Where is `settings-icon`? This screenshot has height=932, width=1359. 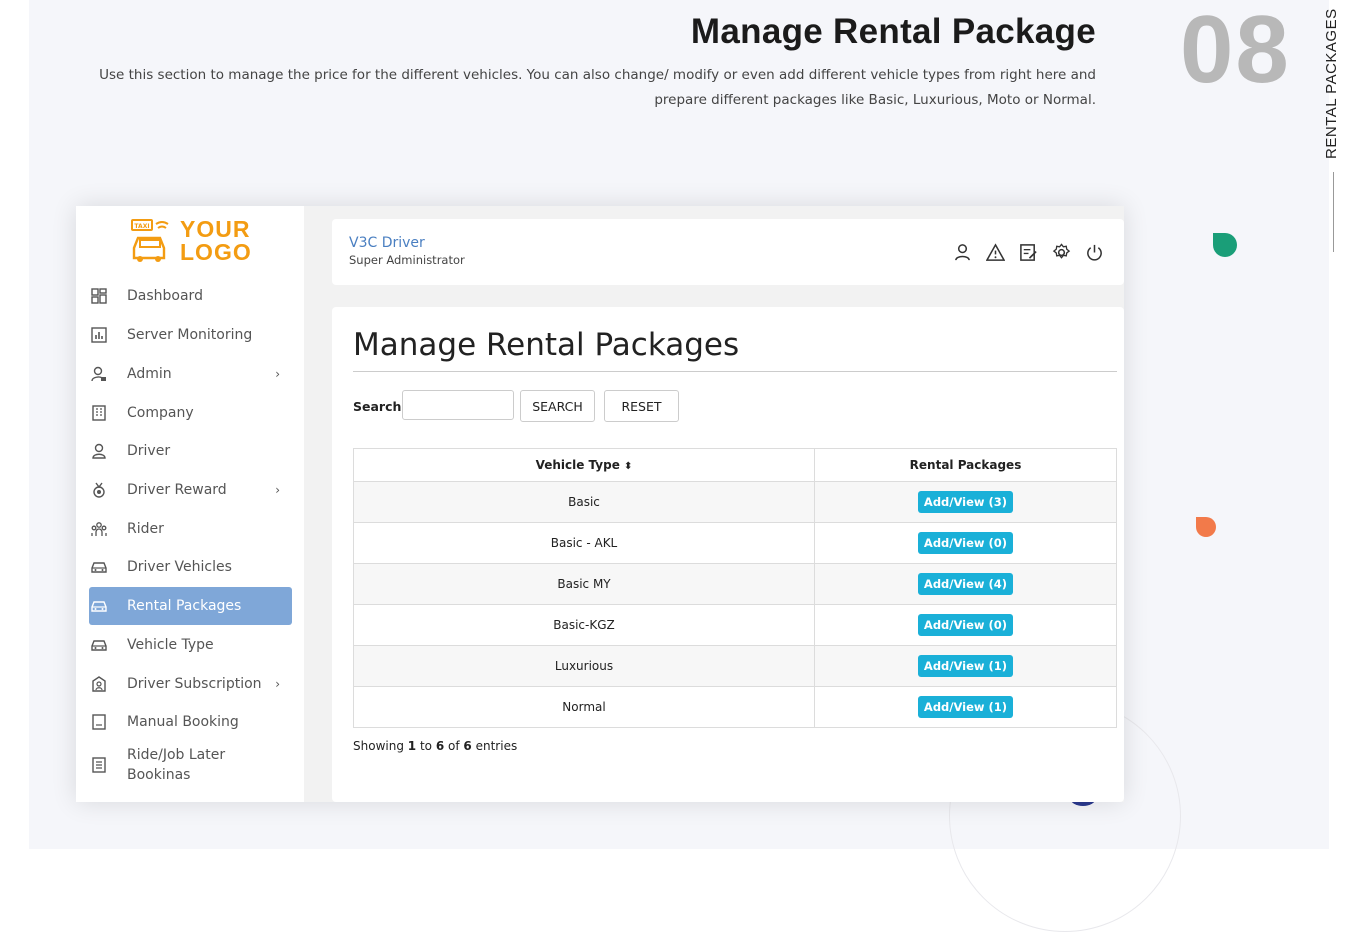
settings-icon is located at coordinates (1061, 252).